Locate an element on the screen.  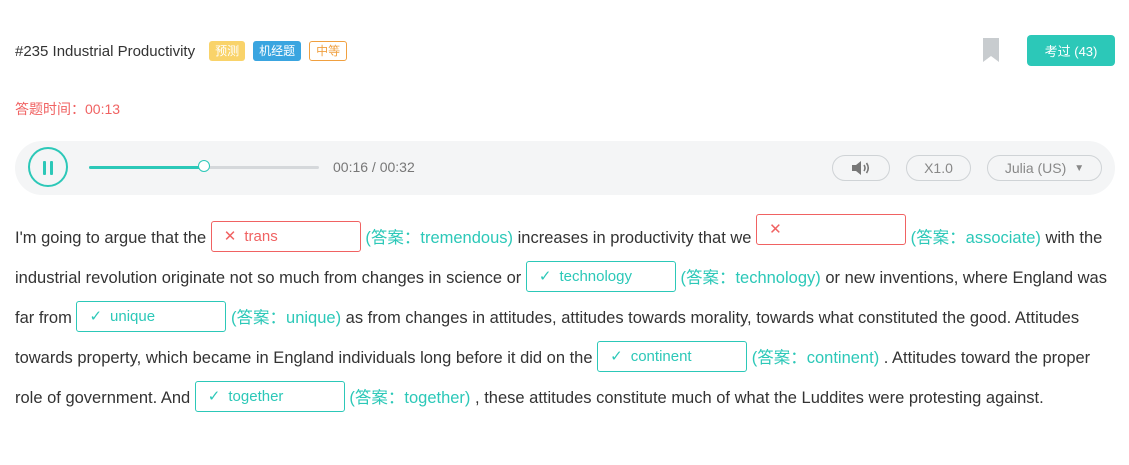
question-title: #235 Industrial Productivity is located at coordinates (105, 51).